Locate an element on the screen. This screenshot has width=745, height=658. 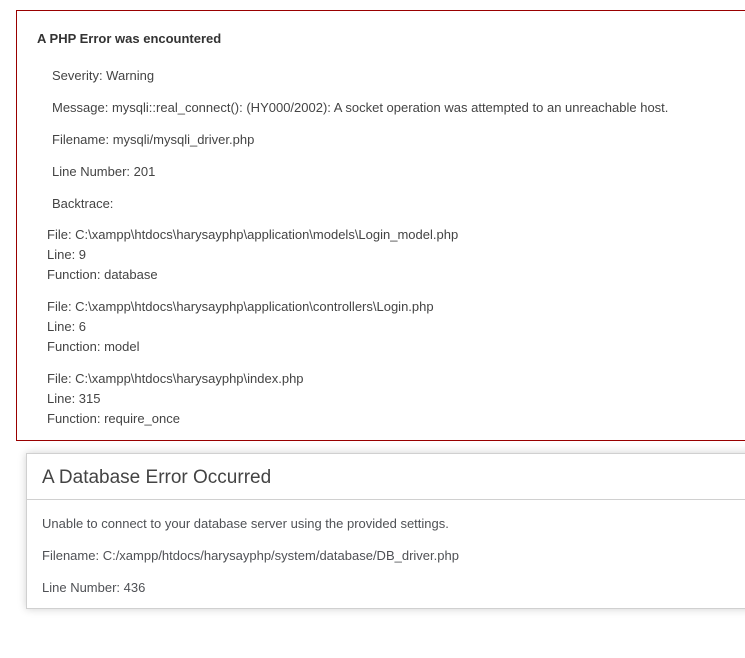
database-error-line-number: Line Number: 436 is located at coordinates (94, 587).